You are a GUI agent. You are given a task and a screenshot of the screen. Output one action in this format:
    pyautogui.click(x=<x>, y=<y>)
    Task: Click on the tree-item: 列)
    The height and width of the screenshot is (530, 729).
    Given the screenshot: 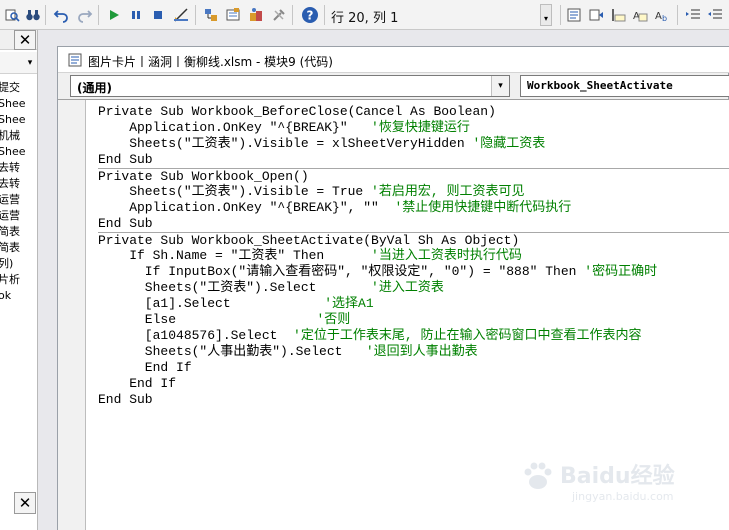 What is the action you would take?
    pyautogui.click(x=18, y=264)
    